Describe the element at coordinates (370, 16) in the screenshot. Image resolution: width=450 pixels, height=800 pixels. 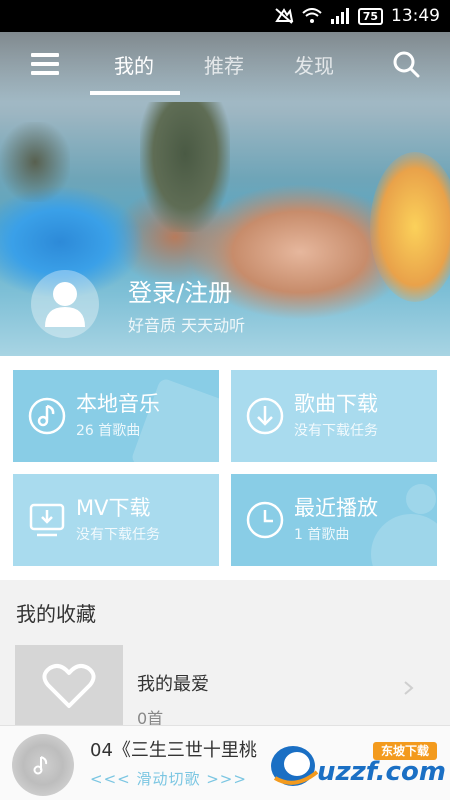
I see `battery-indicator: 75` at that location.